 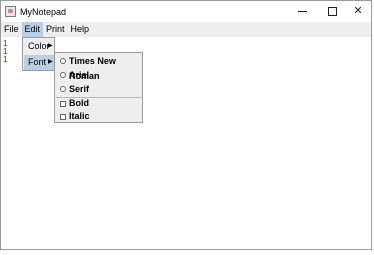 What do you see at coordinates (99, 116) in the screenshot?
I see `font-option-italic: Italic` at bounding box center [99, 116].